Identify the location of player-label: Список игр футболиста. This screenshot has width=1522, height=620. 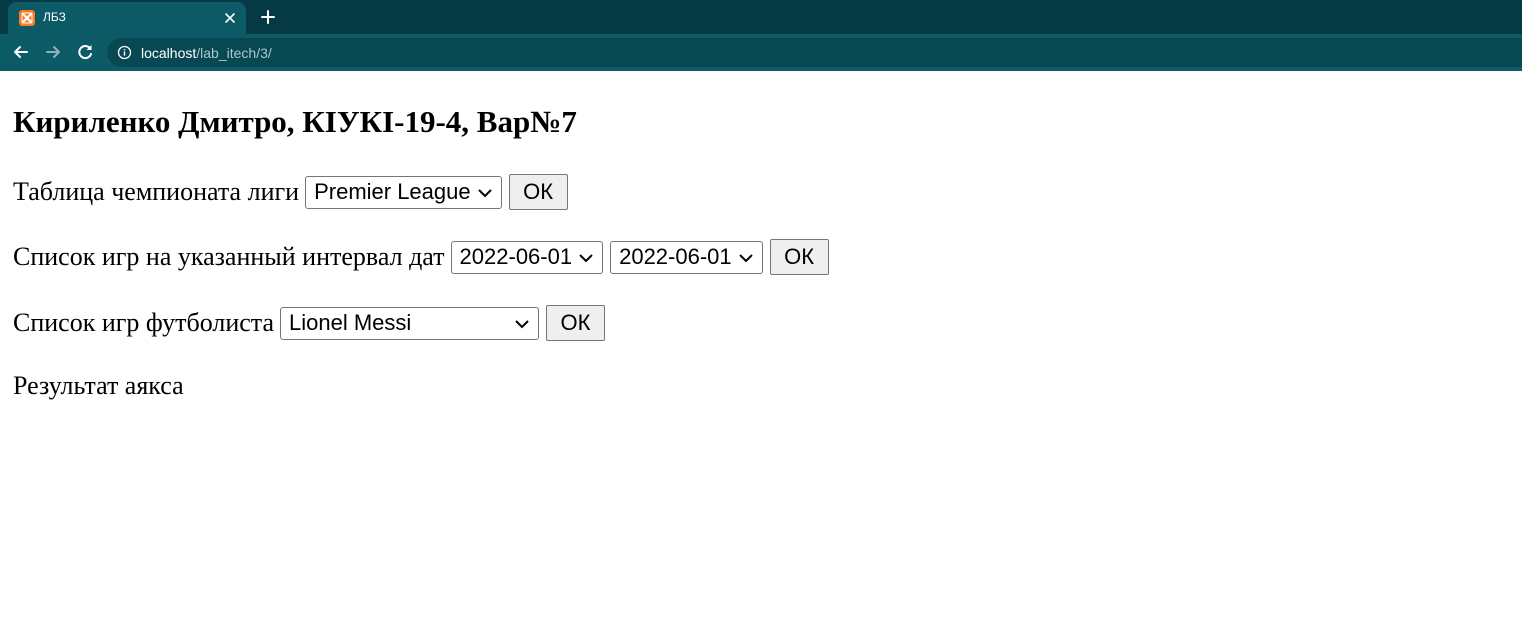
(144, 322).